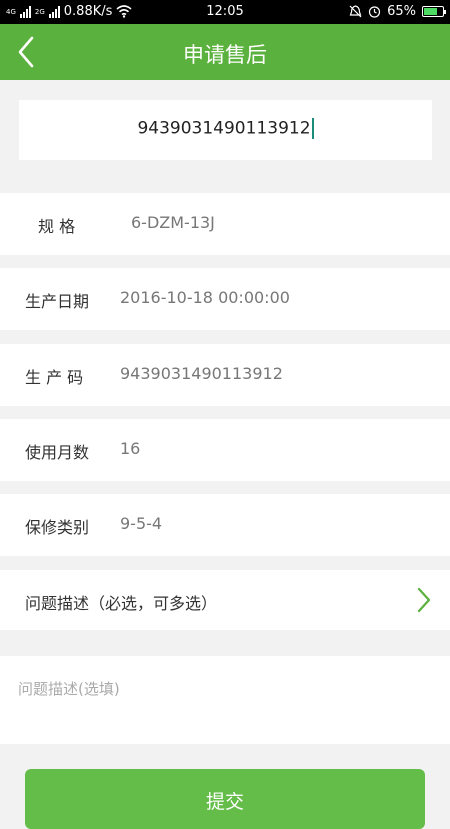 Image resolution: width=450 pixels, height=829 pixels. Describe the element at coordinates (434, 11) in the screenshot. I see `battery-icon` at that location.